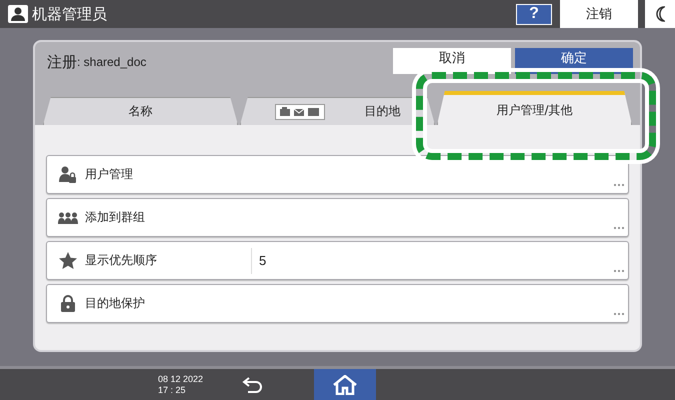 The image size is (675, 400). What do you see at coordinates (62, 62) in the screenshot?
I see `dialog-title: 注册` at bounding box center [62, 62].